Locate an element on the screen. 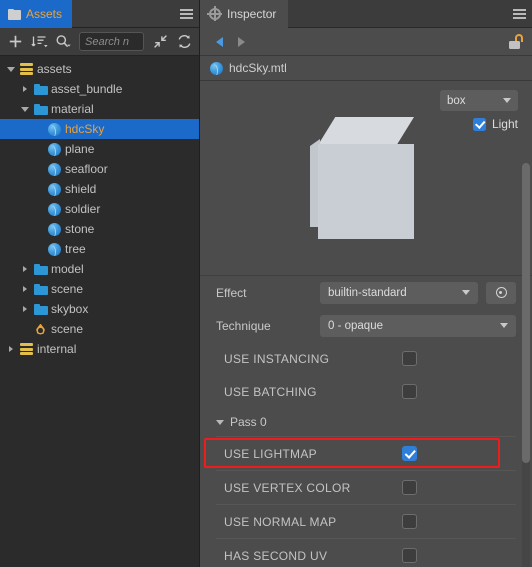 The width and height of the screenshot is (532, 567). property-row: Effect builtin-standard is located at coordinates (366, 292).